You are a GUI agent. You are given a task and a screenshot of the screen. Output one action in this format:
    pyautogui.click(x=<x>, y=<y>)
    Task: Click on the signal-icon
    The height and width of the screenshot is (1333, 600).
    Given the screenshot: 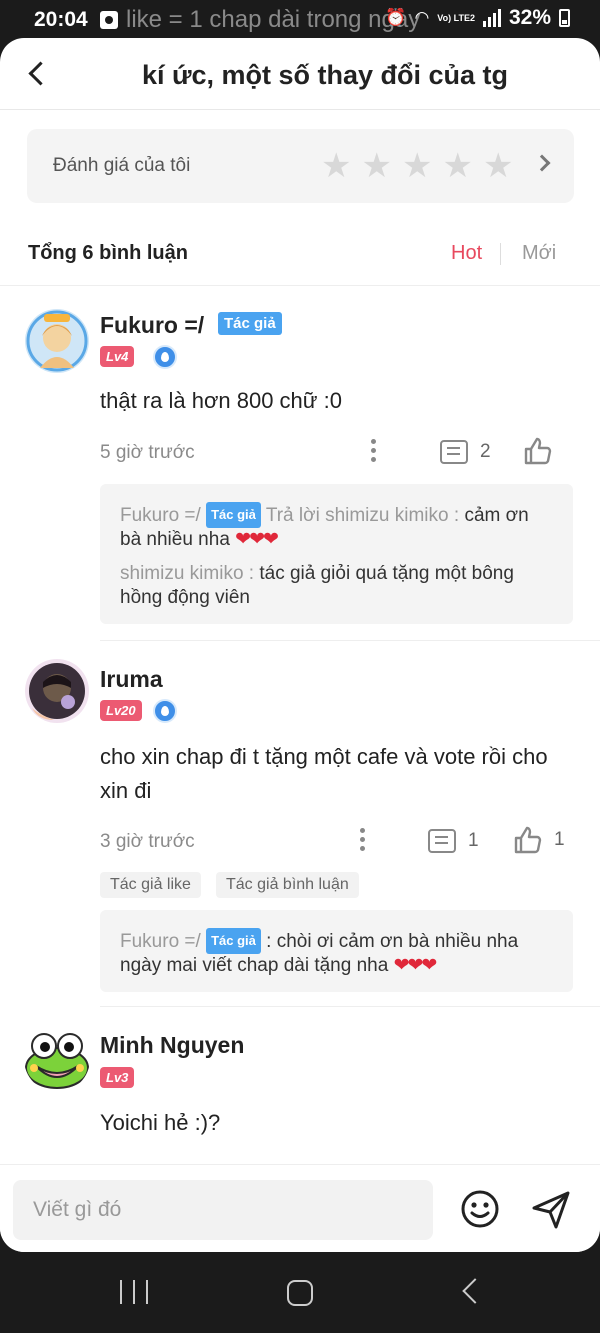 What is the action you would take?
    pyautogui.click(x=491, y=18)
    